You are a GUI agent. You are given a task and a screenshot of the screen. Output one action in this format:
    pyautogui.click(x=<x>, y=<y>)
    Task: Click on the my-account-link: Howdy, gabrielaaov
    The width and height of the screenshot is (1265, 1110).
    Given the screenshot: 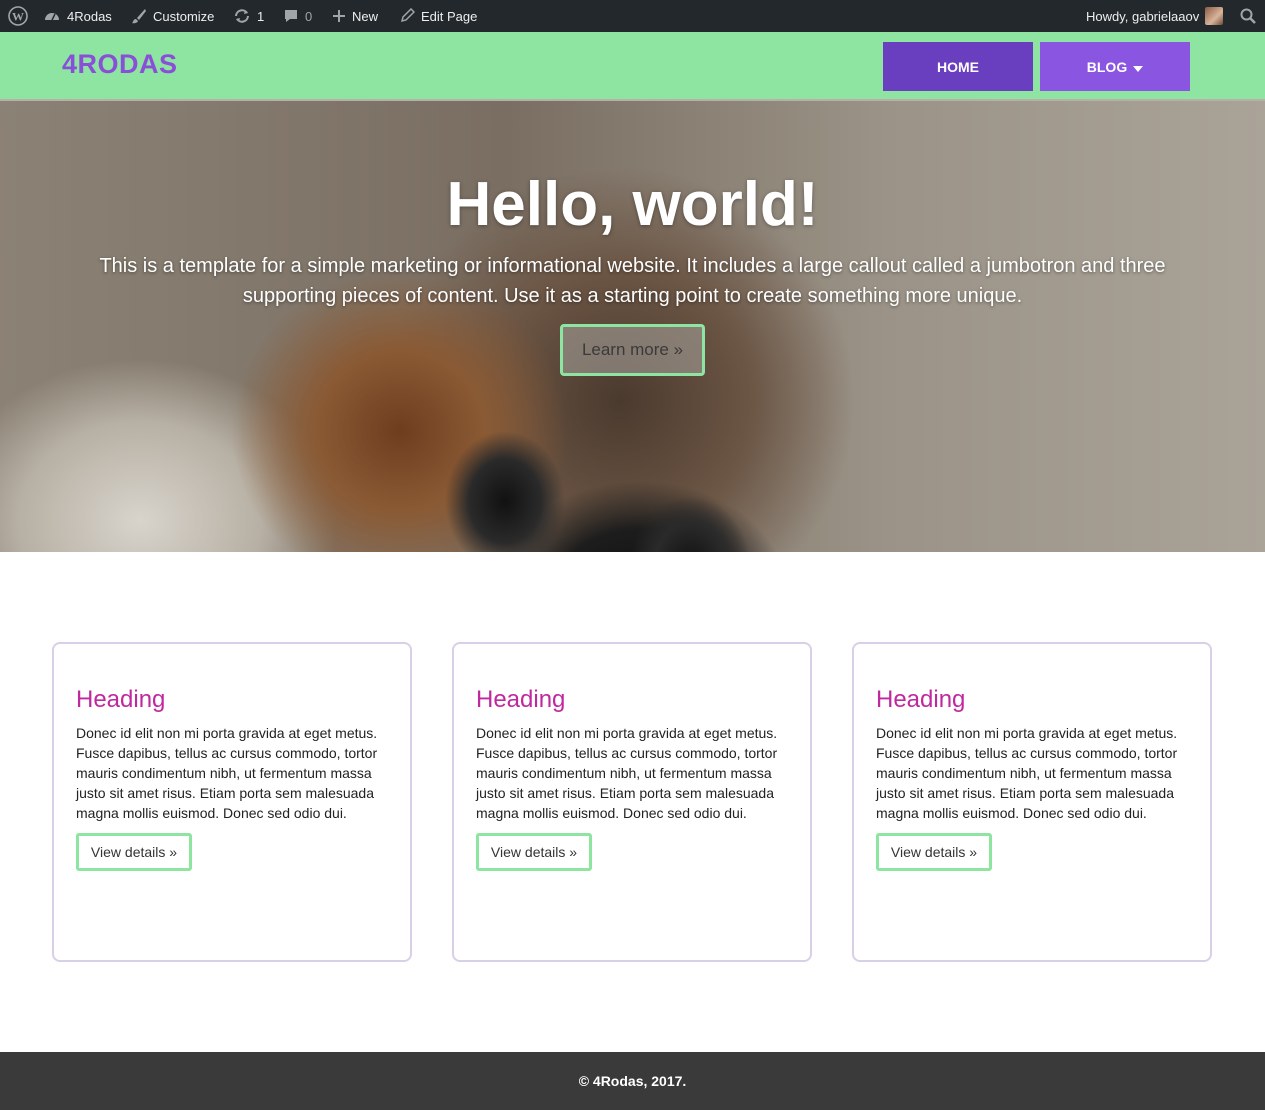 What is the action you would take?
    pyautogui.click(x=1155, y=16)
    